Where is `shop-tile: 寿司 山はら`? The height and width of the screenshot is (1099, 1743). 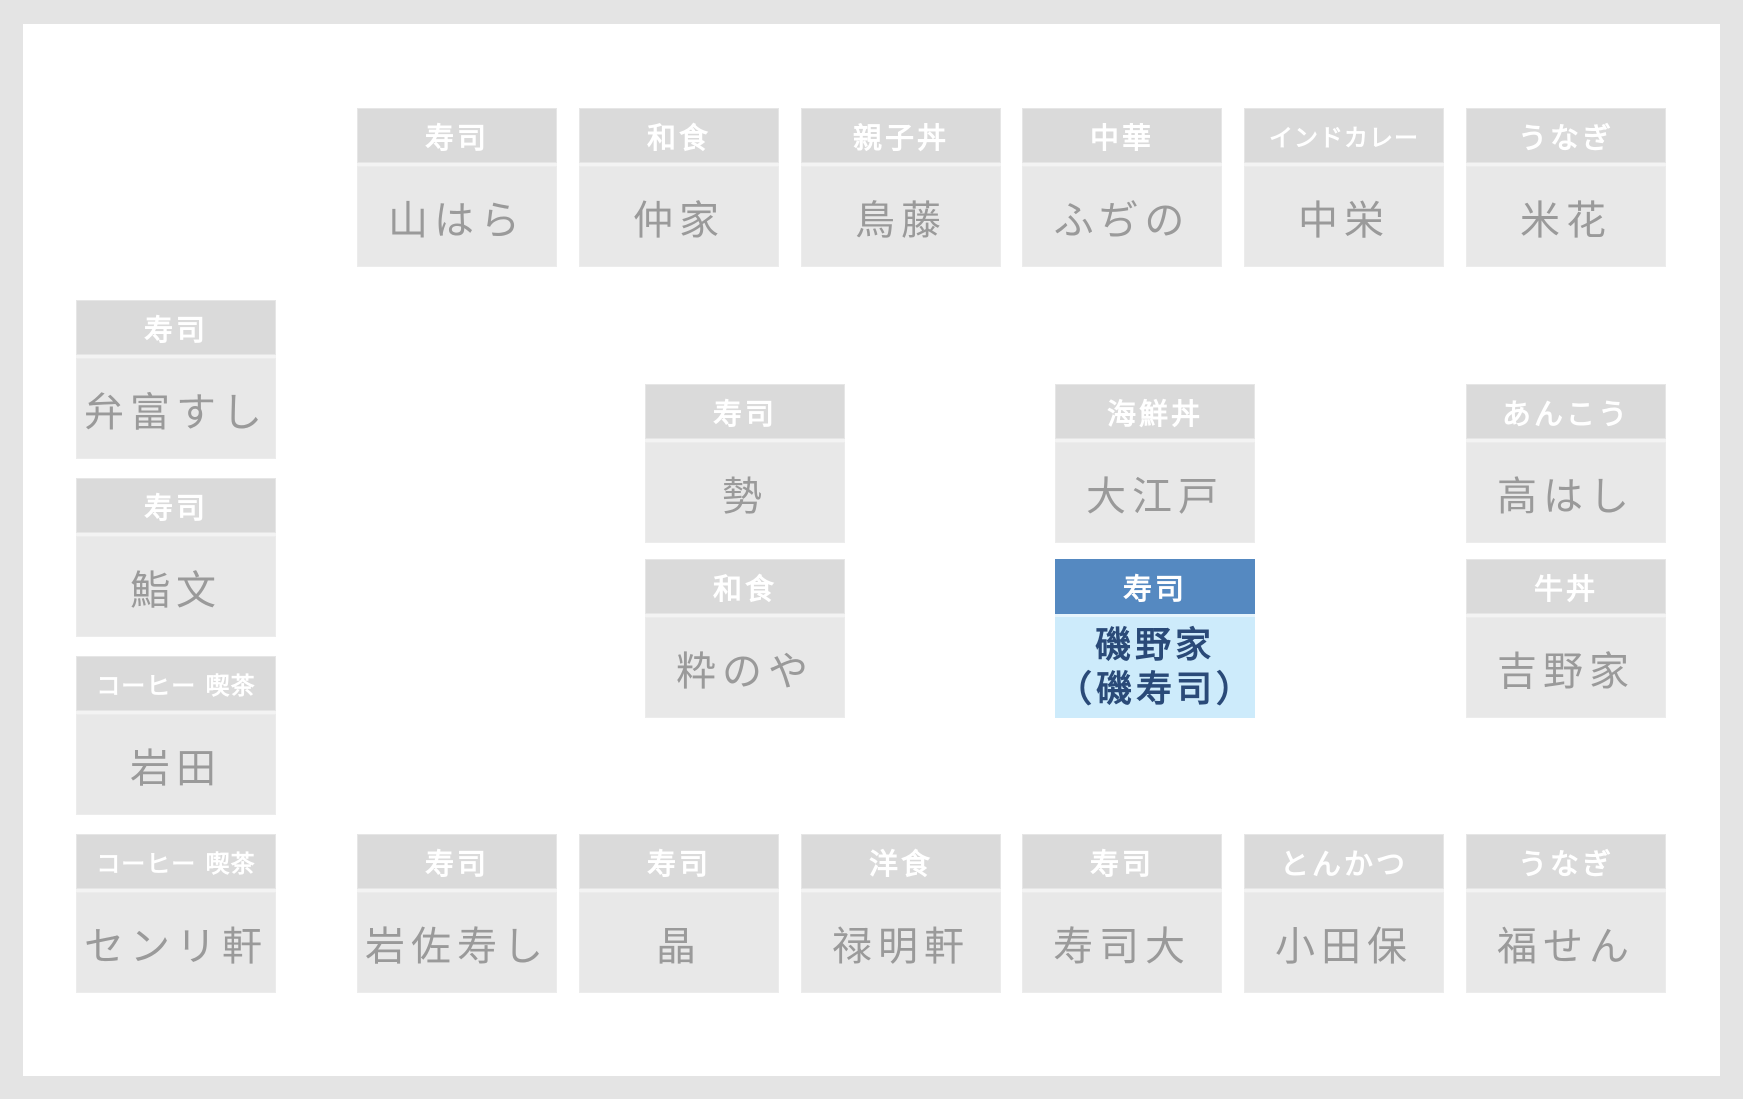
shop-tile: 寿司 山はら is located at coordinates (457, 187).